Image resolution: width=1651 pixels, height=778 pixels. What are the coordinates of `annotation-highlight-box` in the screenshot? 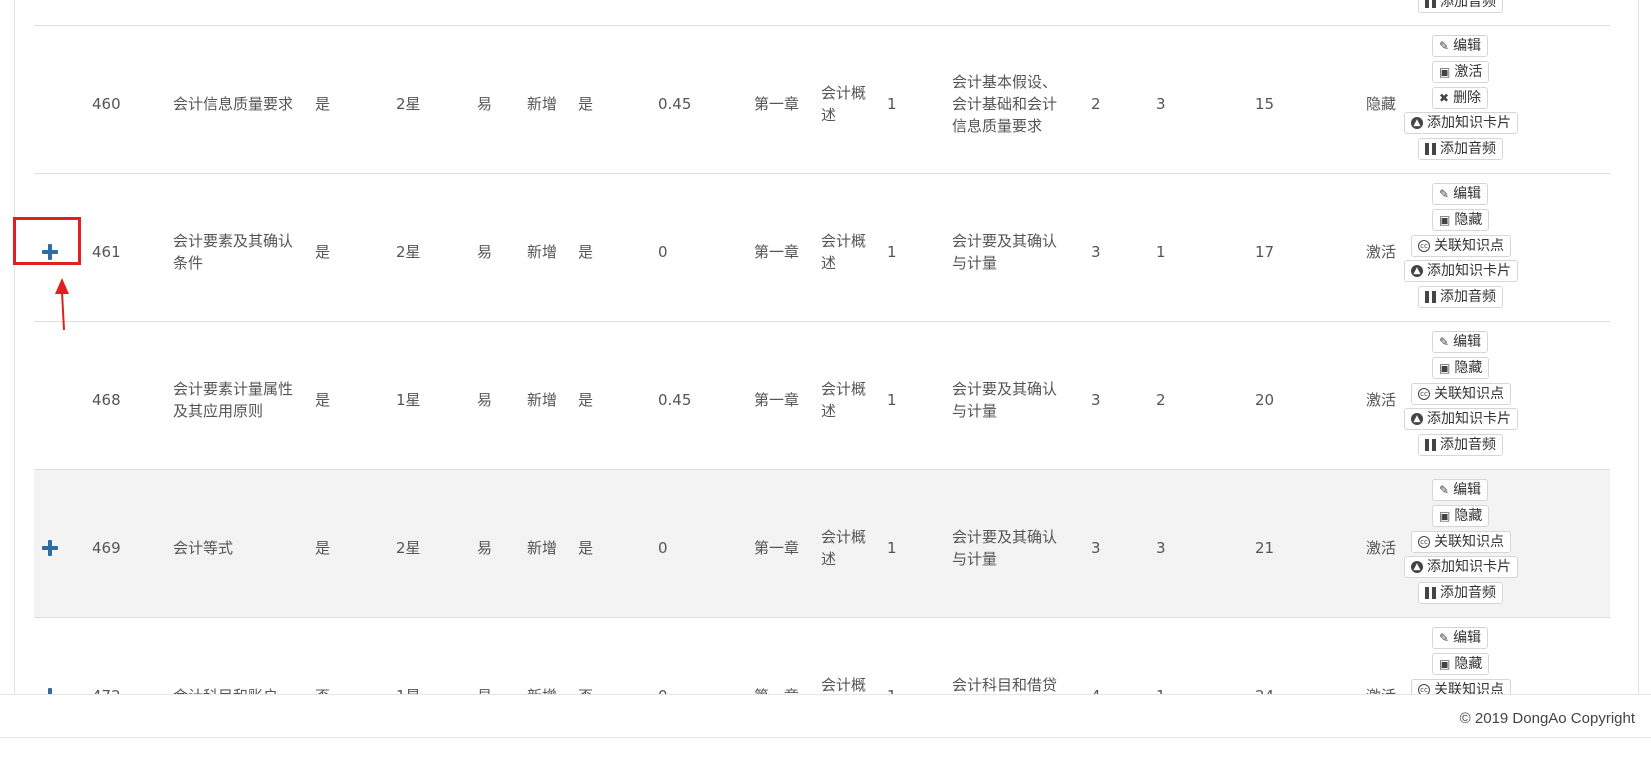 It's located at (47, 241).